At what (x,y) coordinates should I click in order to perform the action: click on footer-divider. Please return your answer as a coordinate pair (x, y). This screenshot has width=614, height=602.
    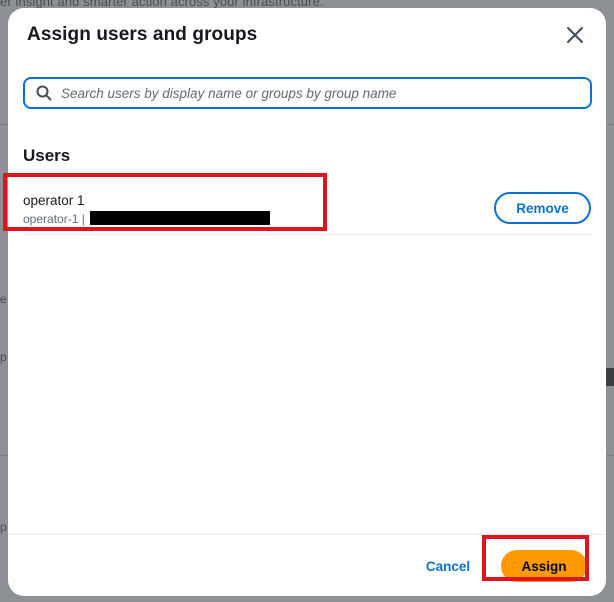
    Looking at the image, I should click on (307, 534).